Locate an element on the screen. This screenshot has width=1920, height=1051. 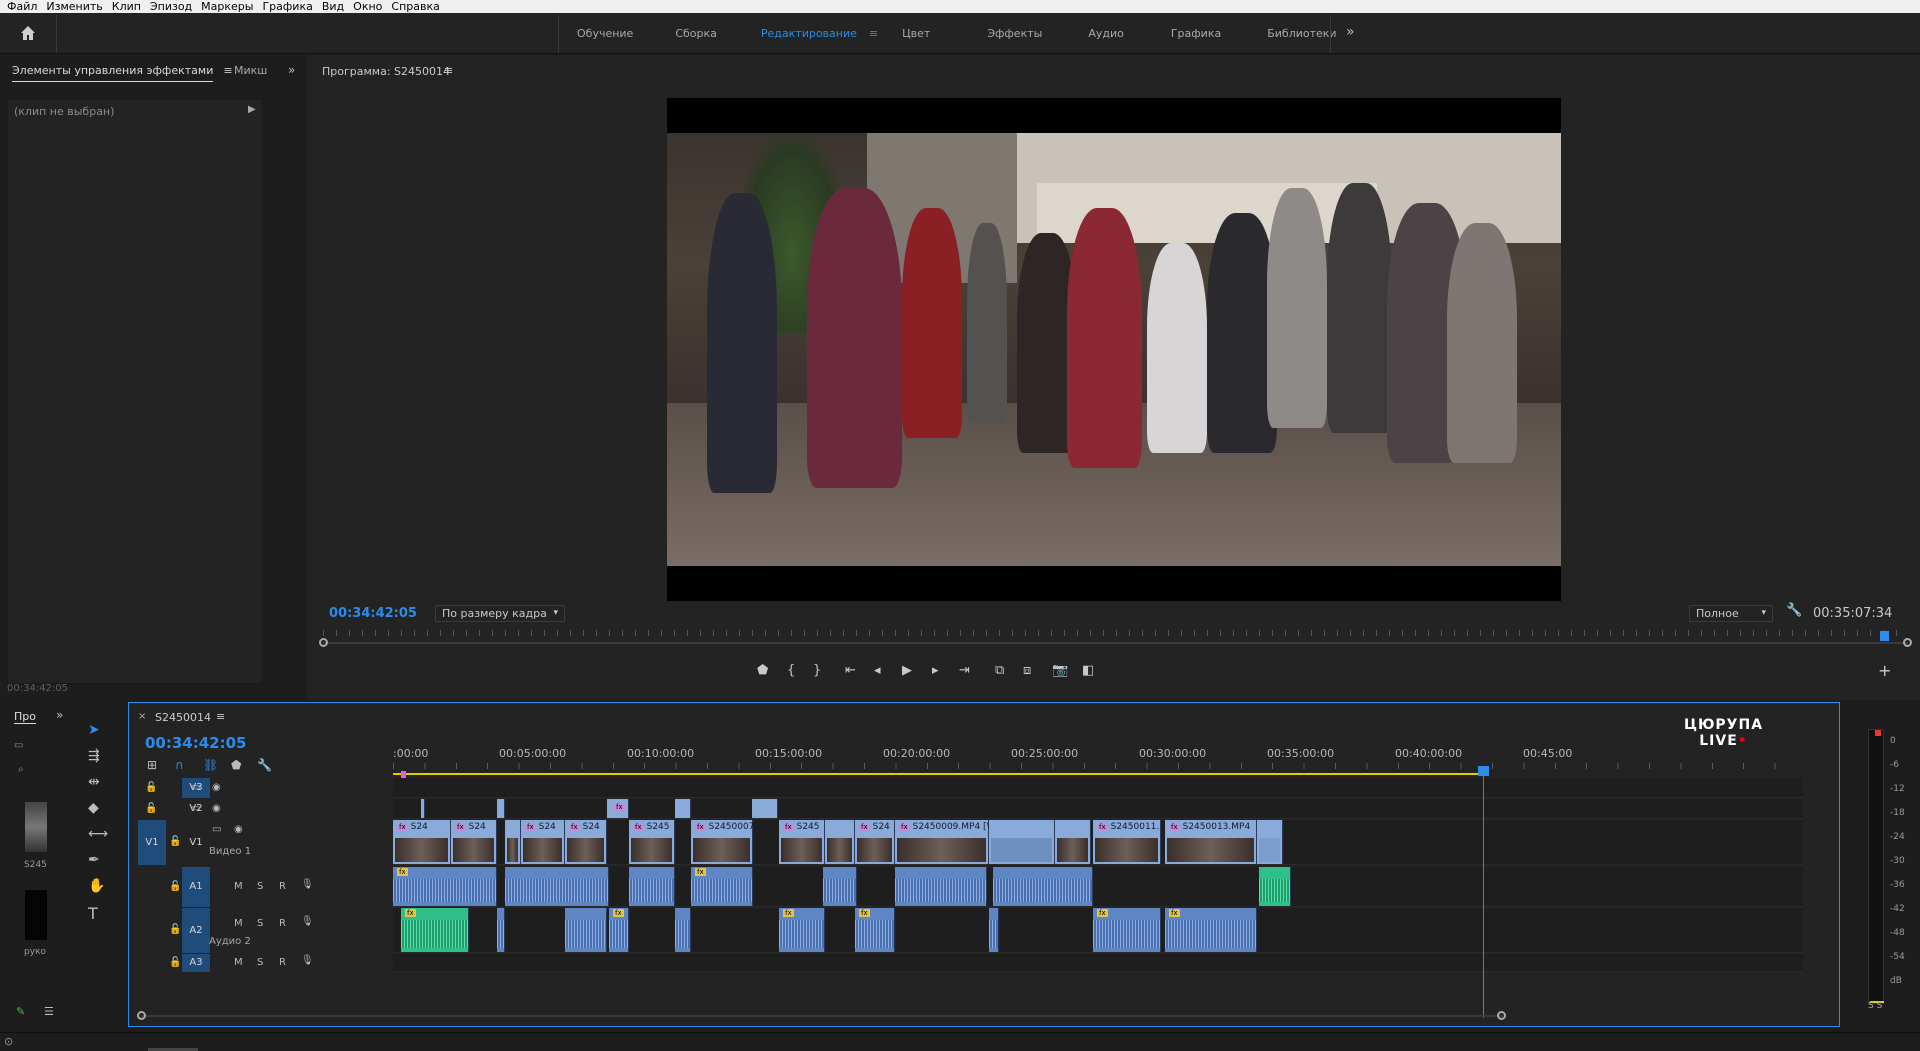
razor-tool-icon: ◆ is located at coordinates (93, 808).